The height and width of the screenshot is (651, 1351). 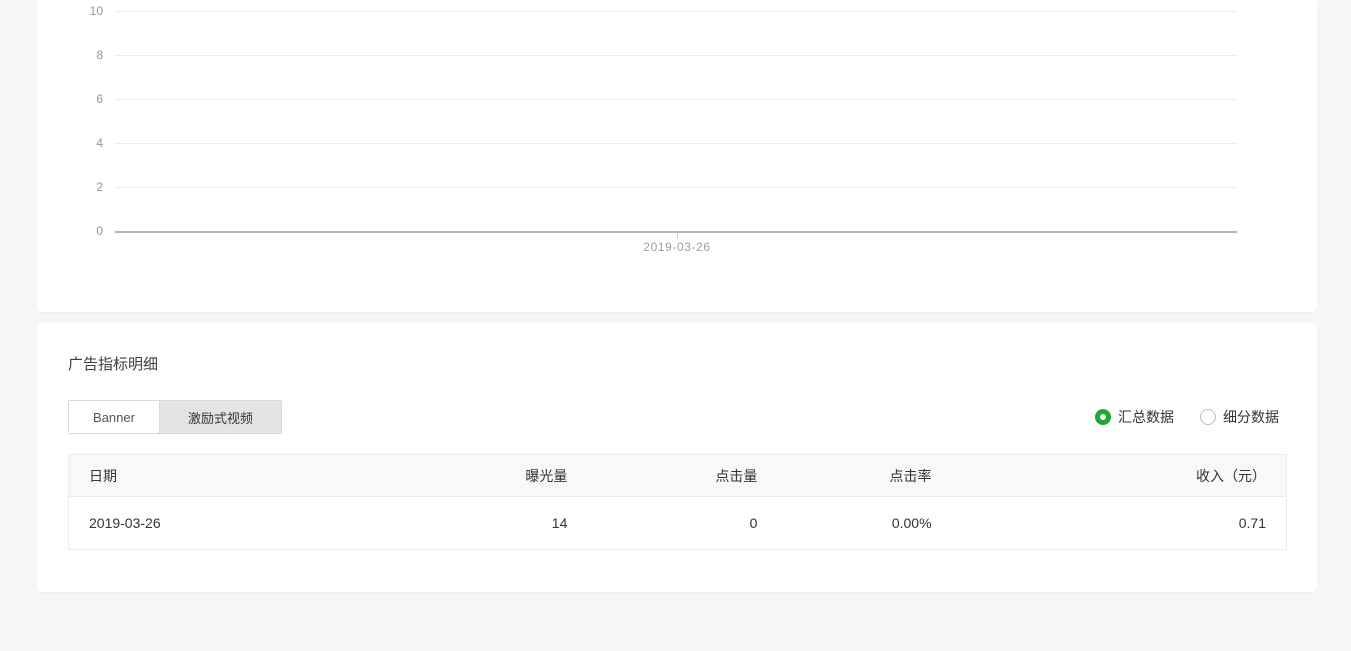 What do you see at coordinates (911, 523) in the screenshot?
I see `cell-ctr: 0.00%` at bounding box center [911, 523].